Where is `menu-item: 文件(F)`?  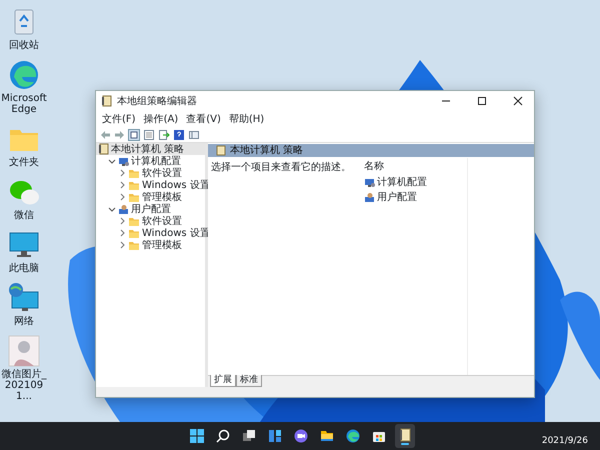
menu-item: 文件(F) is located at coordinates (119, 119).